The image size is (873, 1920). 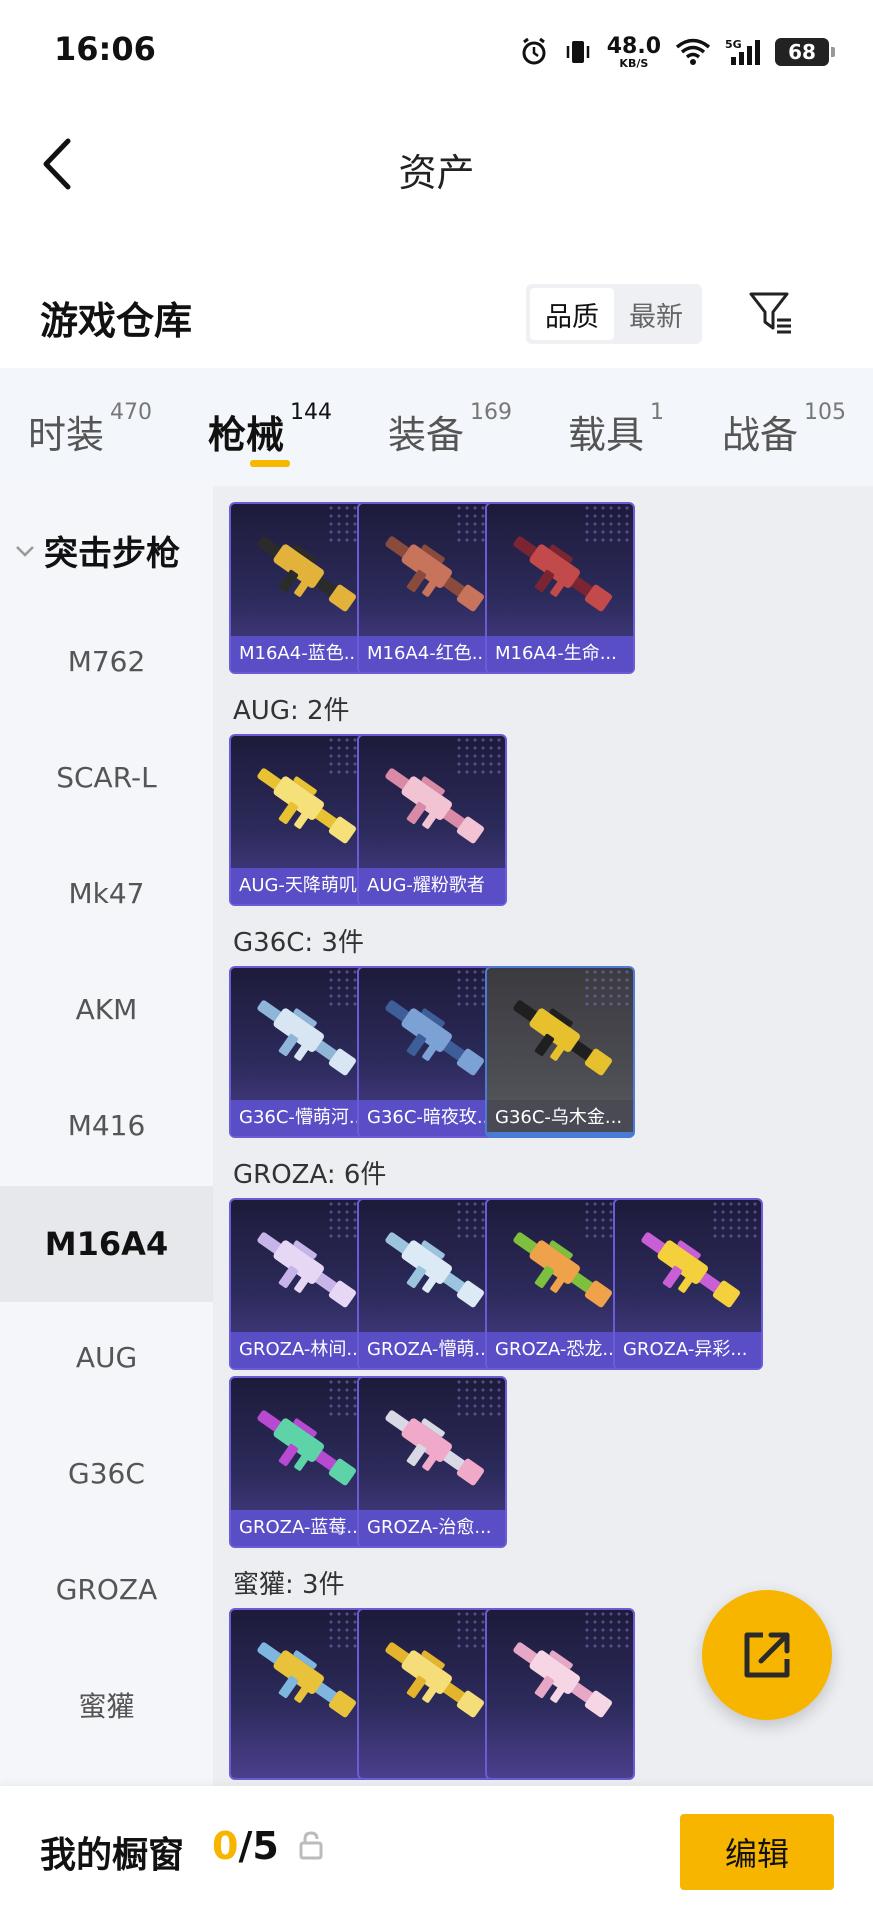 What do you see at coordinates (106, 893) in the screenshot?
I see `sidebar-item-mk47: Mk47` at bounding box center [106, 893].